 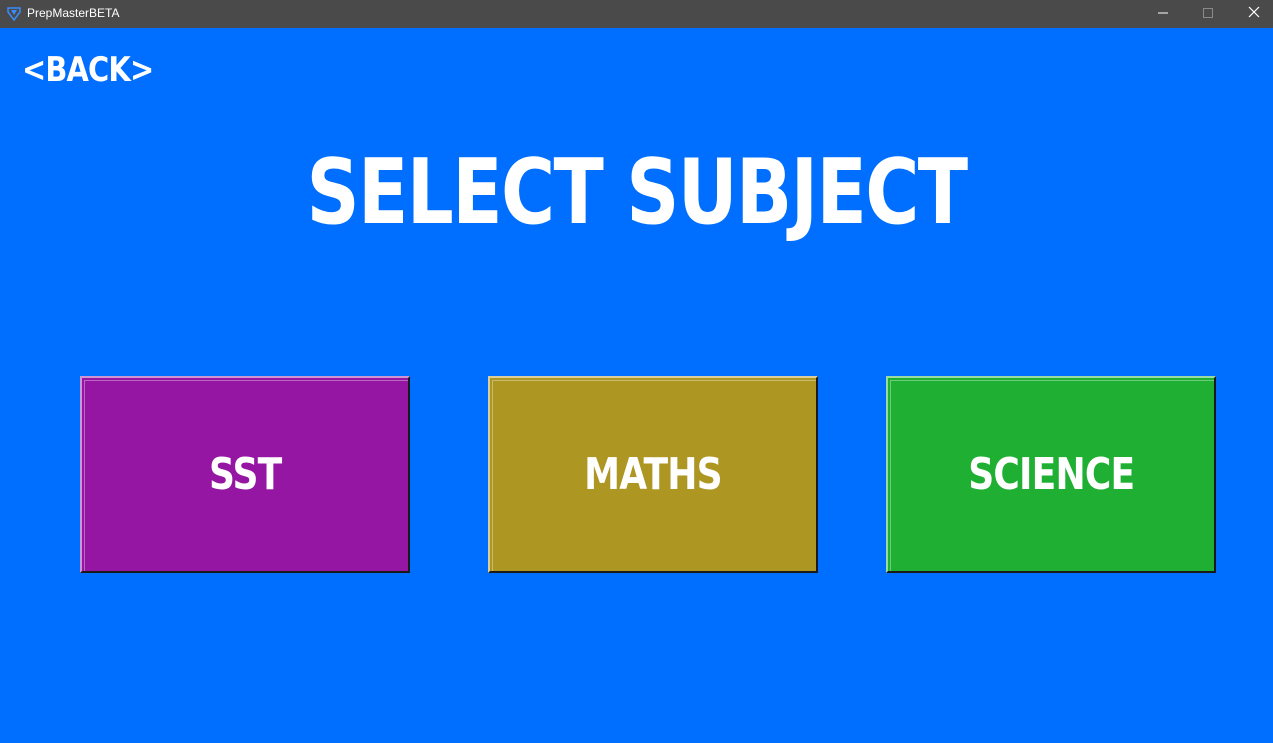 I want to click on subject-label-sst: SST, so click(x=245, y=474).